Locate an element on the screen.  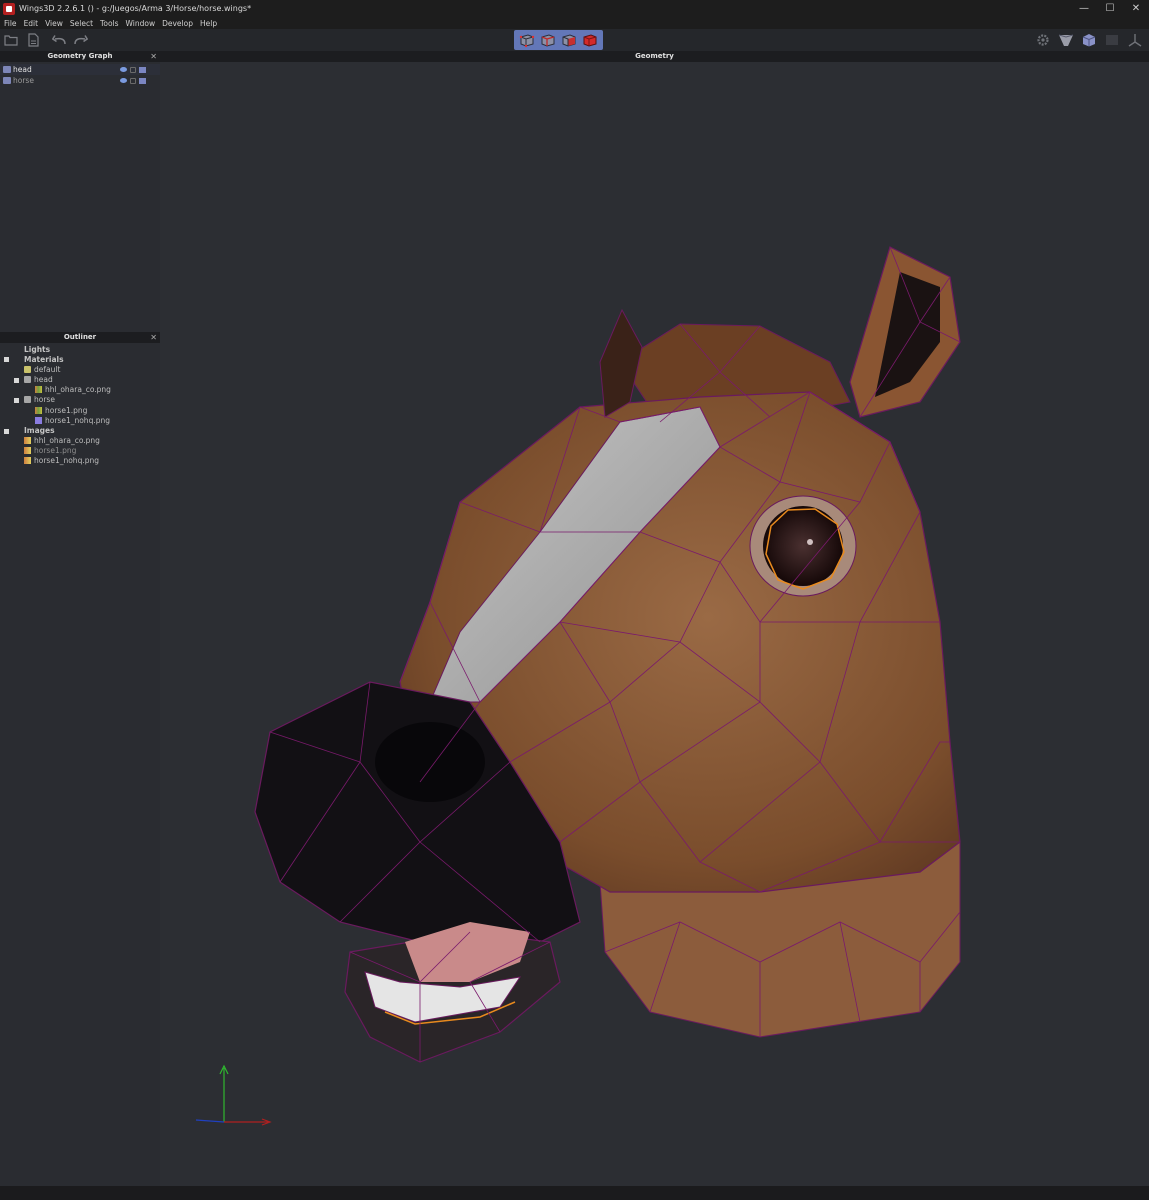
viewport-title: Geometry is located at coordinates (654, 56).